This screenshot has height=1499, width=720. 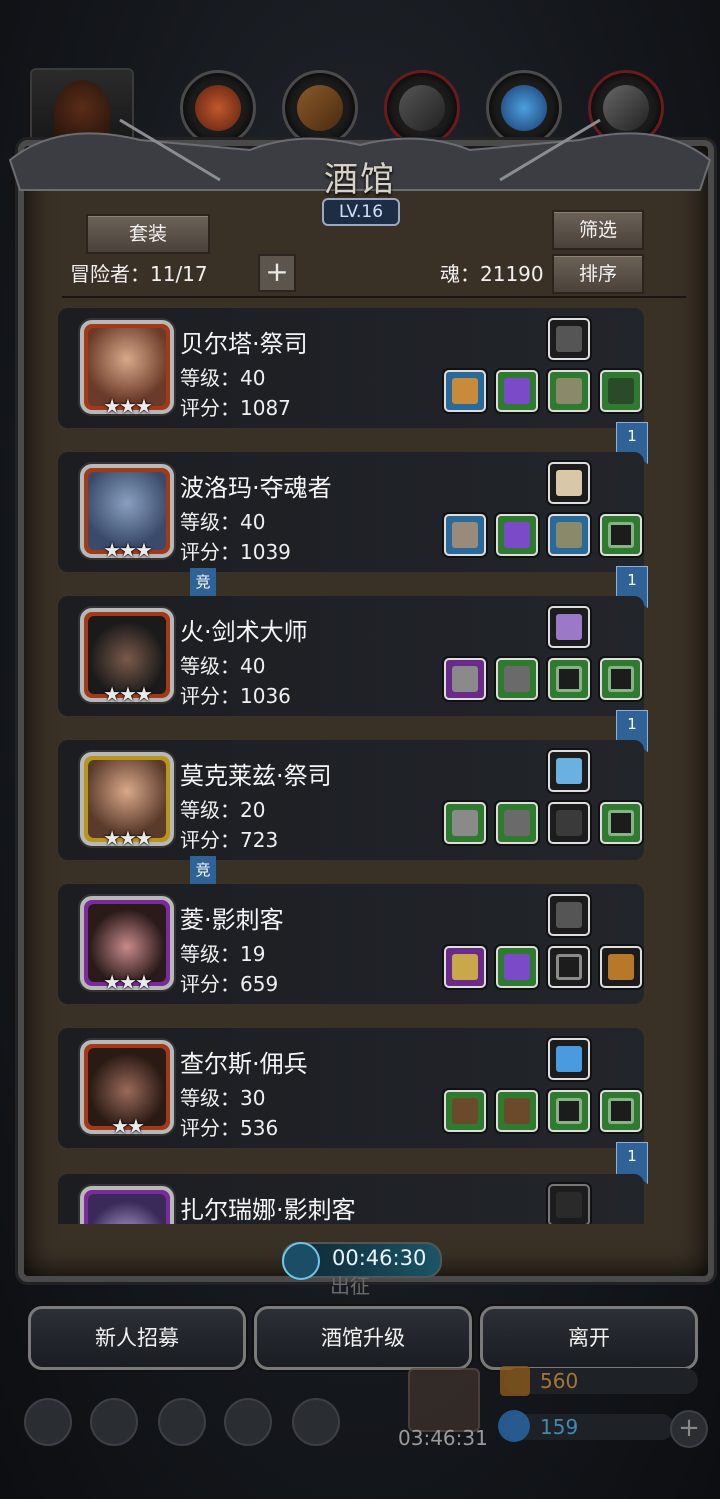 I want to click on chest-slot, so click(x=621, y=967).